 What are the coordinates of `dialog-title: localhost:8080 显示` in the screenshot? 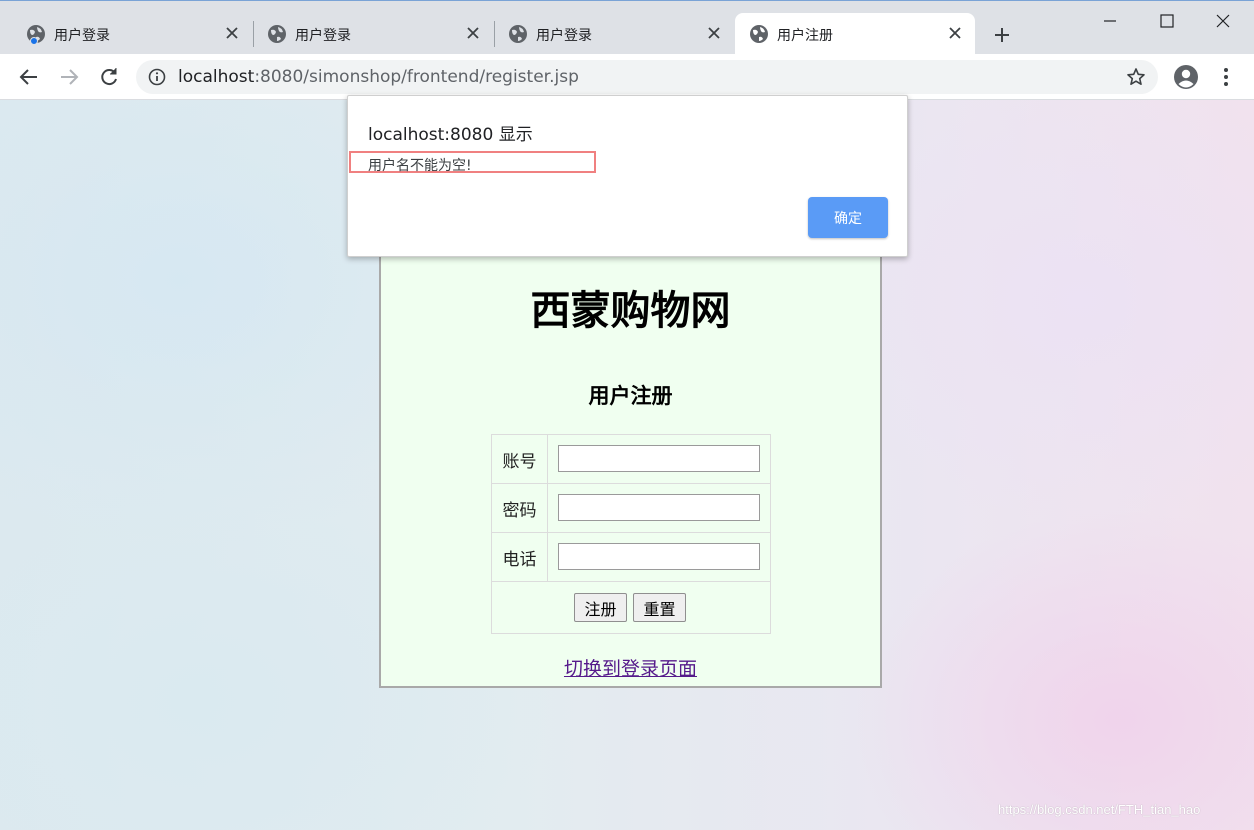 It's located at (450, 135).